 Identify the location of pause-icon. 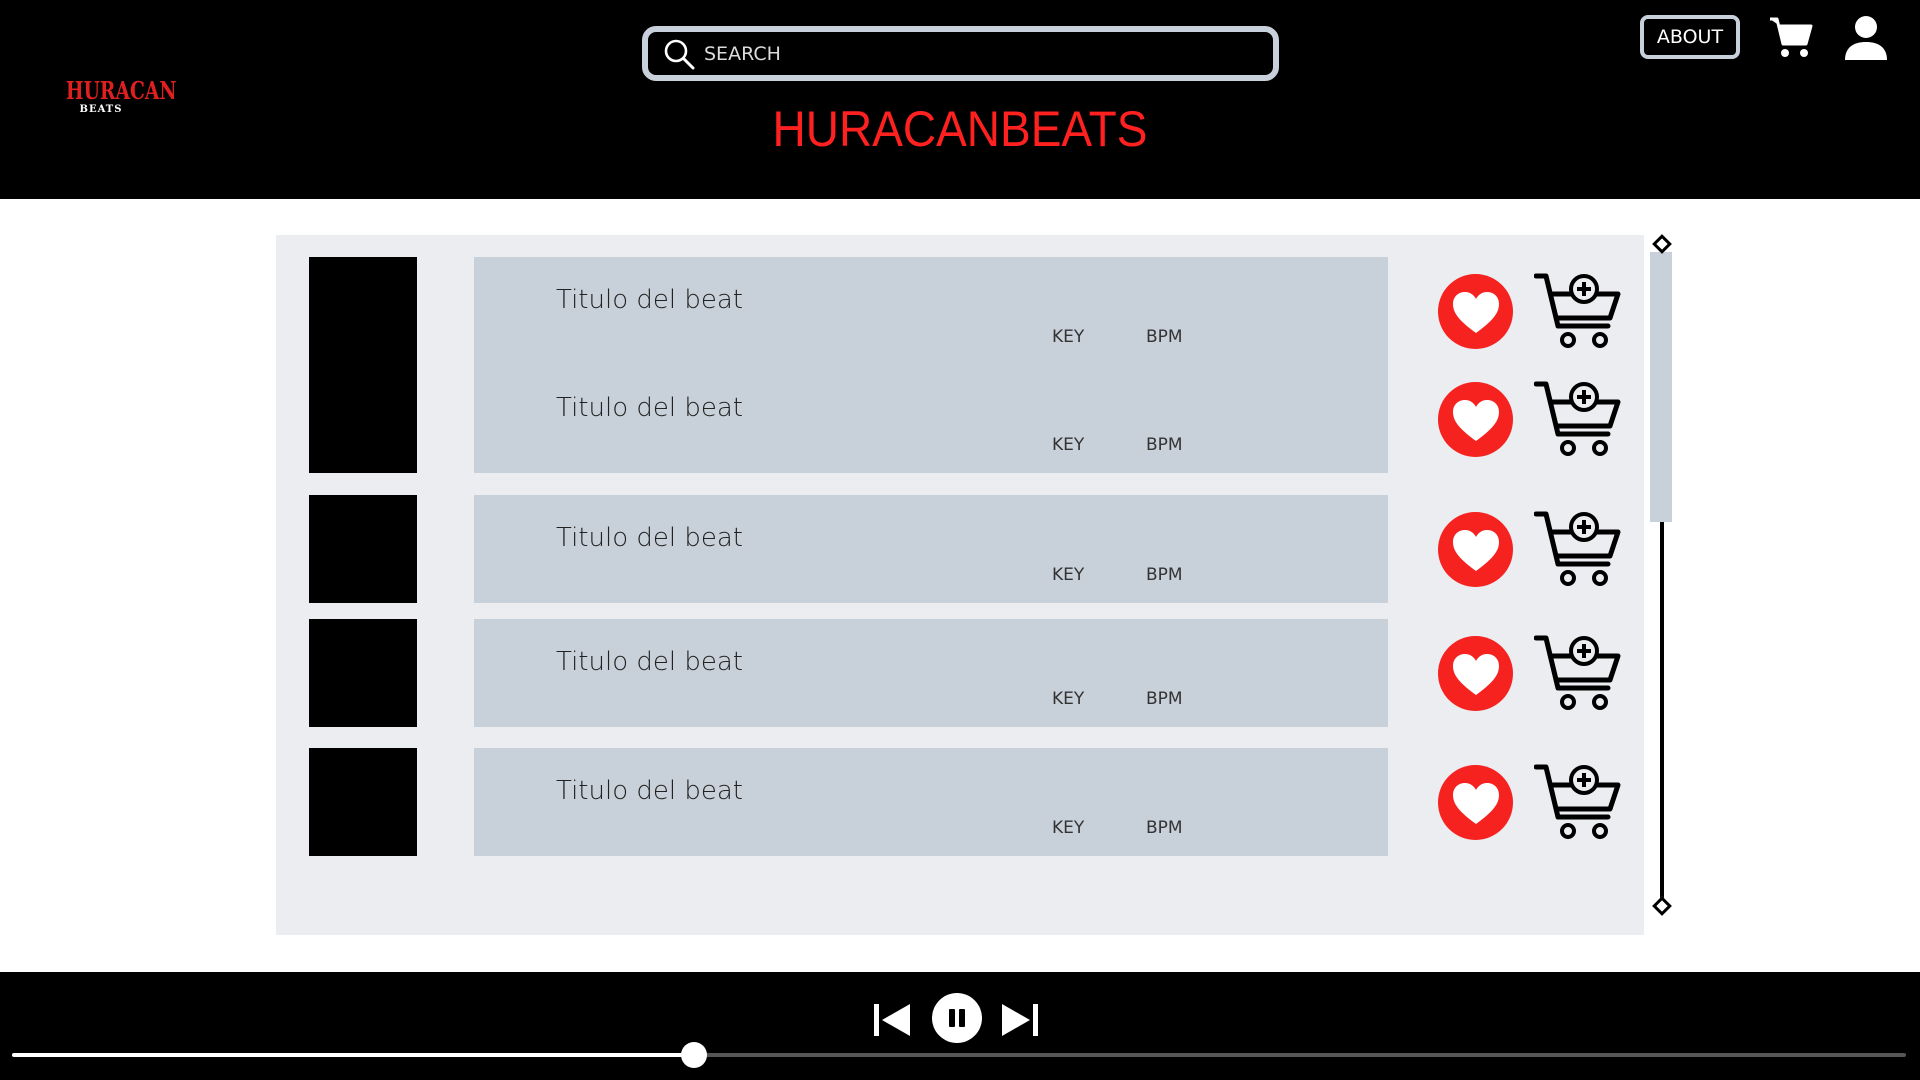
(957, 1018).